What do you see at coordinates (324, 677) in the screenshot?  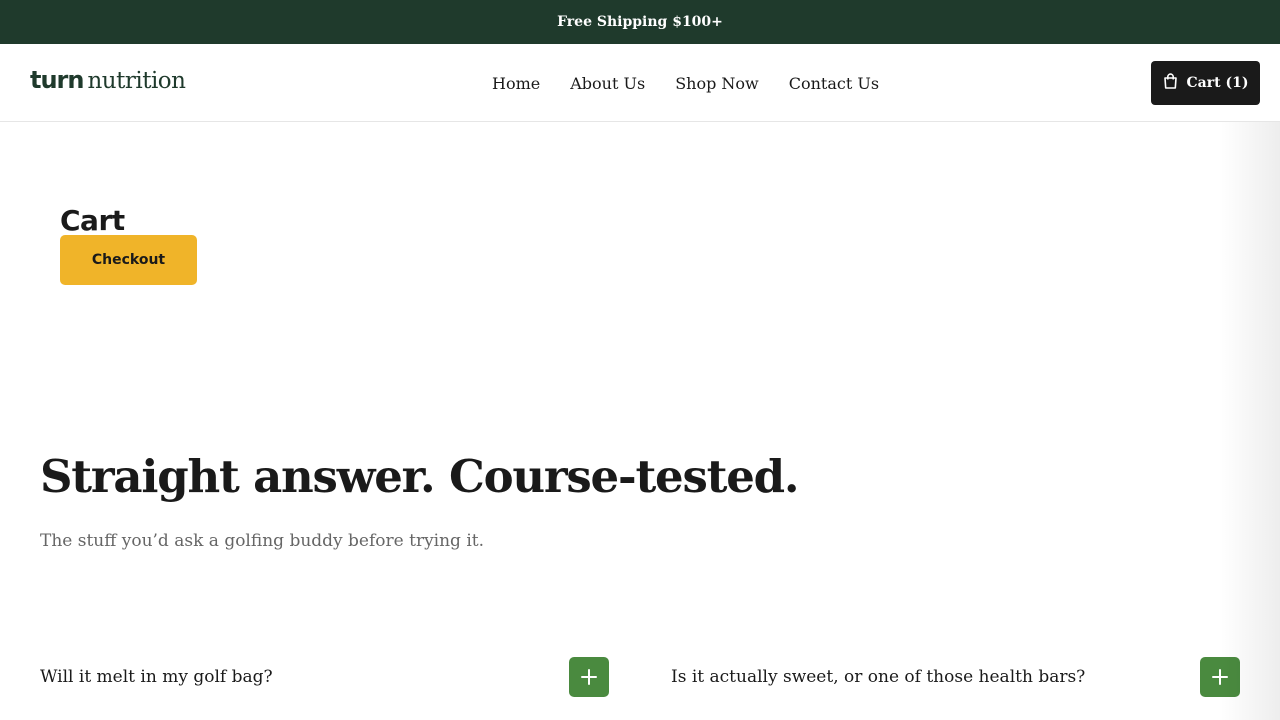 I see `faq-item-melt: Will it melt in my golf bag?` at bounding box center [324, 677].